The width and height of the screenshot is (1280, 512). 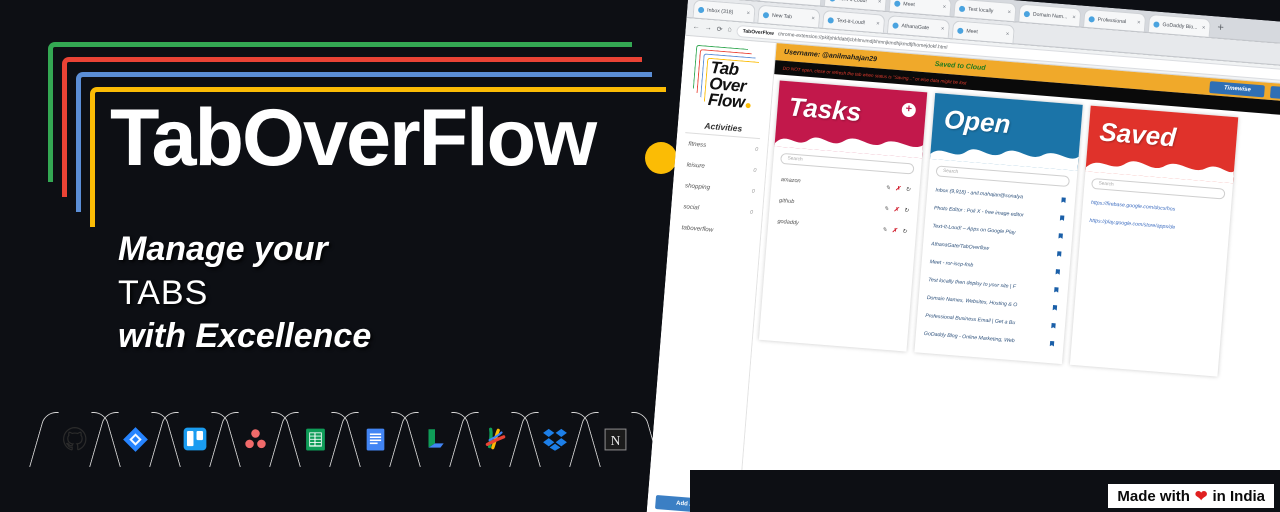 I want to click on github-icon, so click(x=75, y=439).